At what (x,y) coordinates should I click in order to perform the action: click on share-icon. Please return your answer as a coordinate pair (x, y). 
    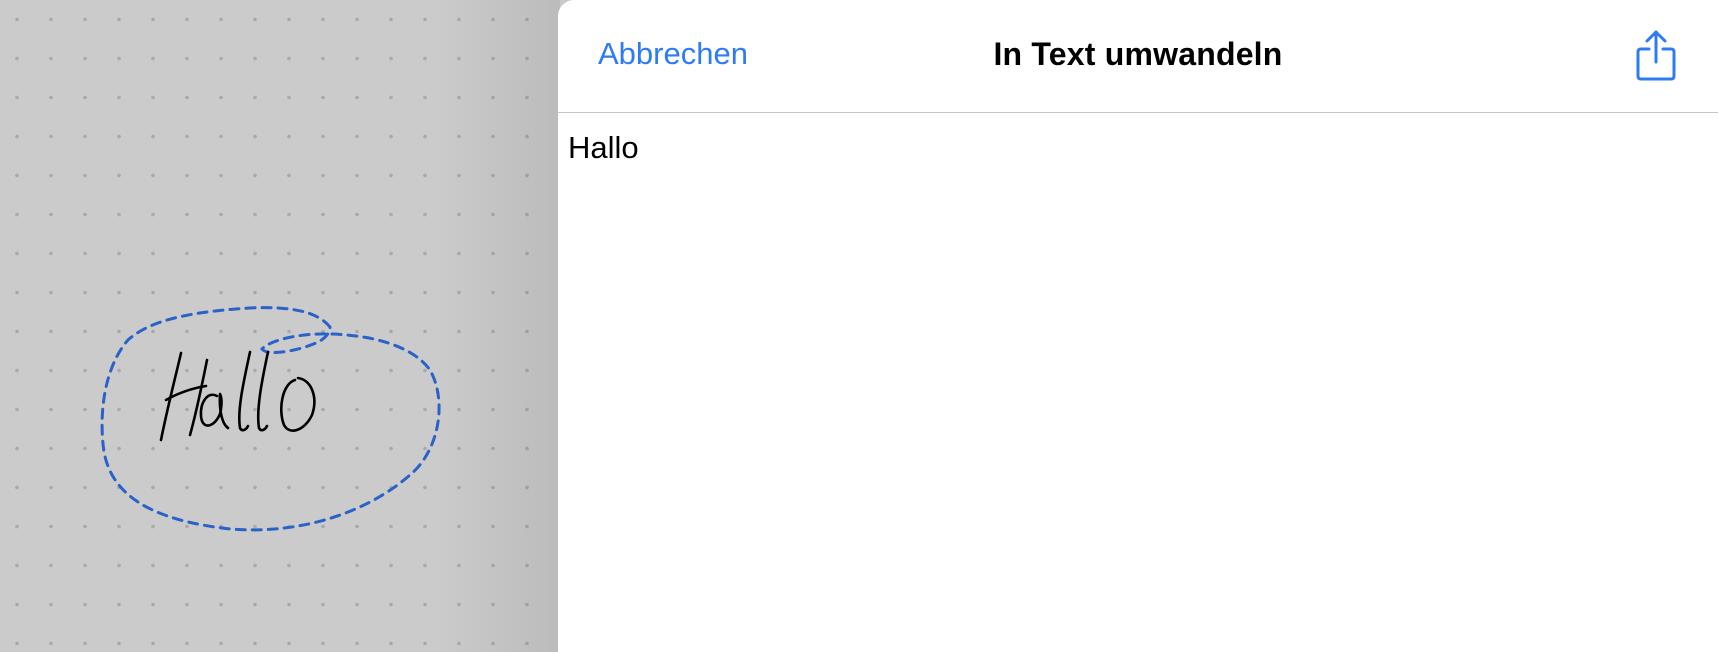
    Looking at the image, I should click on (1656, 55).